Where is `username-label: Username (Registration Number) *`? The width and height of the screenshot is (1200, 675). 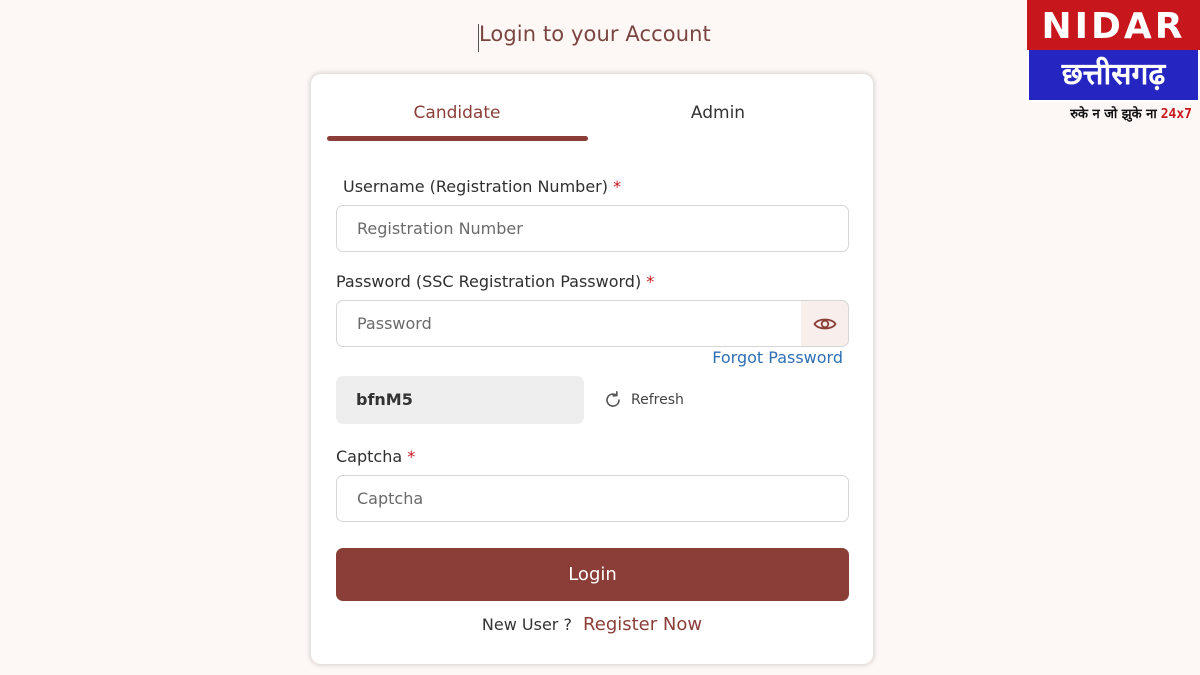 username-label: Username (Registration Number) * is located at coordinates (482, 186).